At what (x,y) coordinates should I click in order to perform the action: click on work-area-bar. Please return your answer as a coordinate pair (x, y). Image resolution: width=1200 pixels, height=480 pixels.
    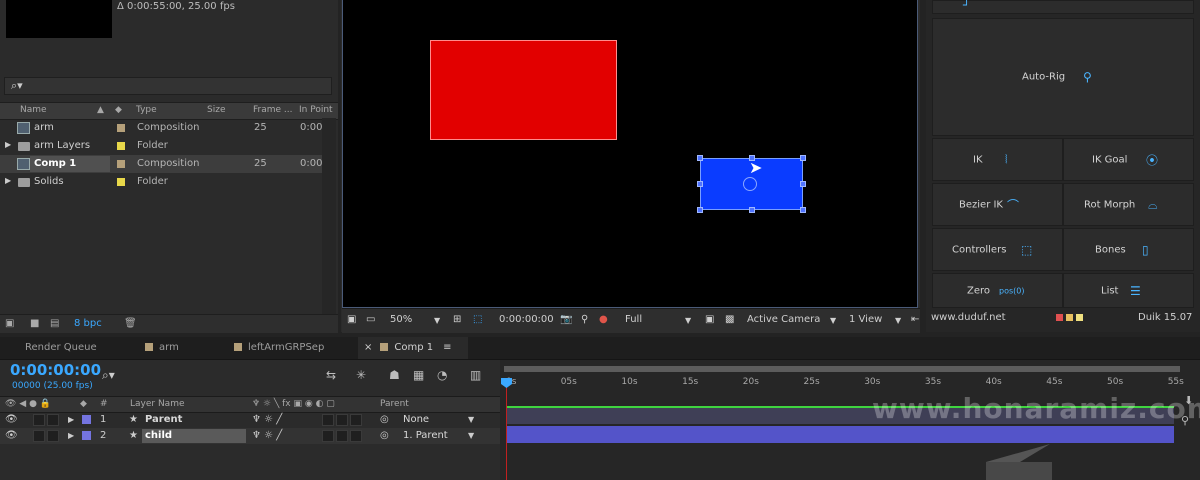
    Looking at the image, I should click on (842, 369).